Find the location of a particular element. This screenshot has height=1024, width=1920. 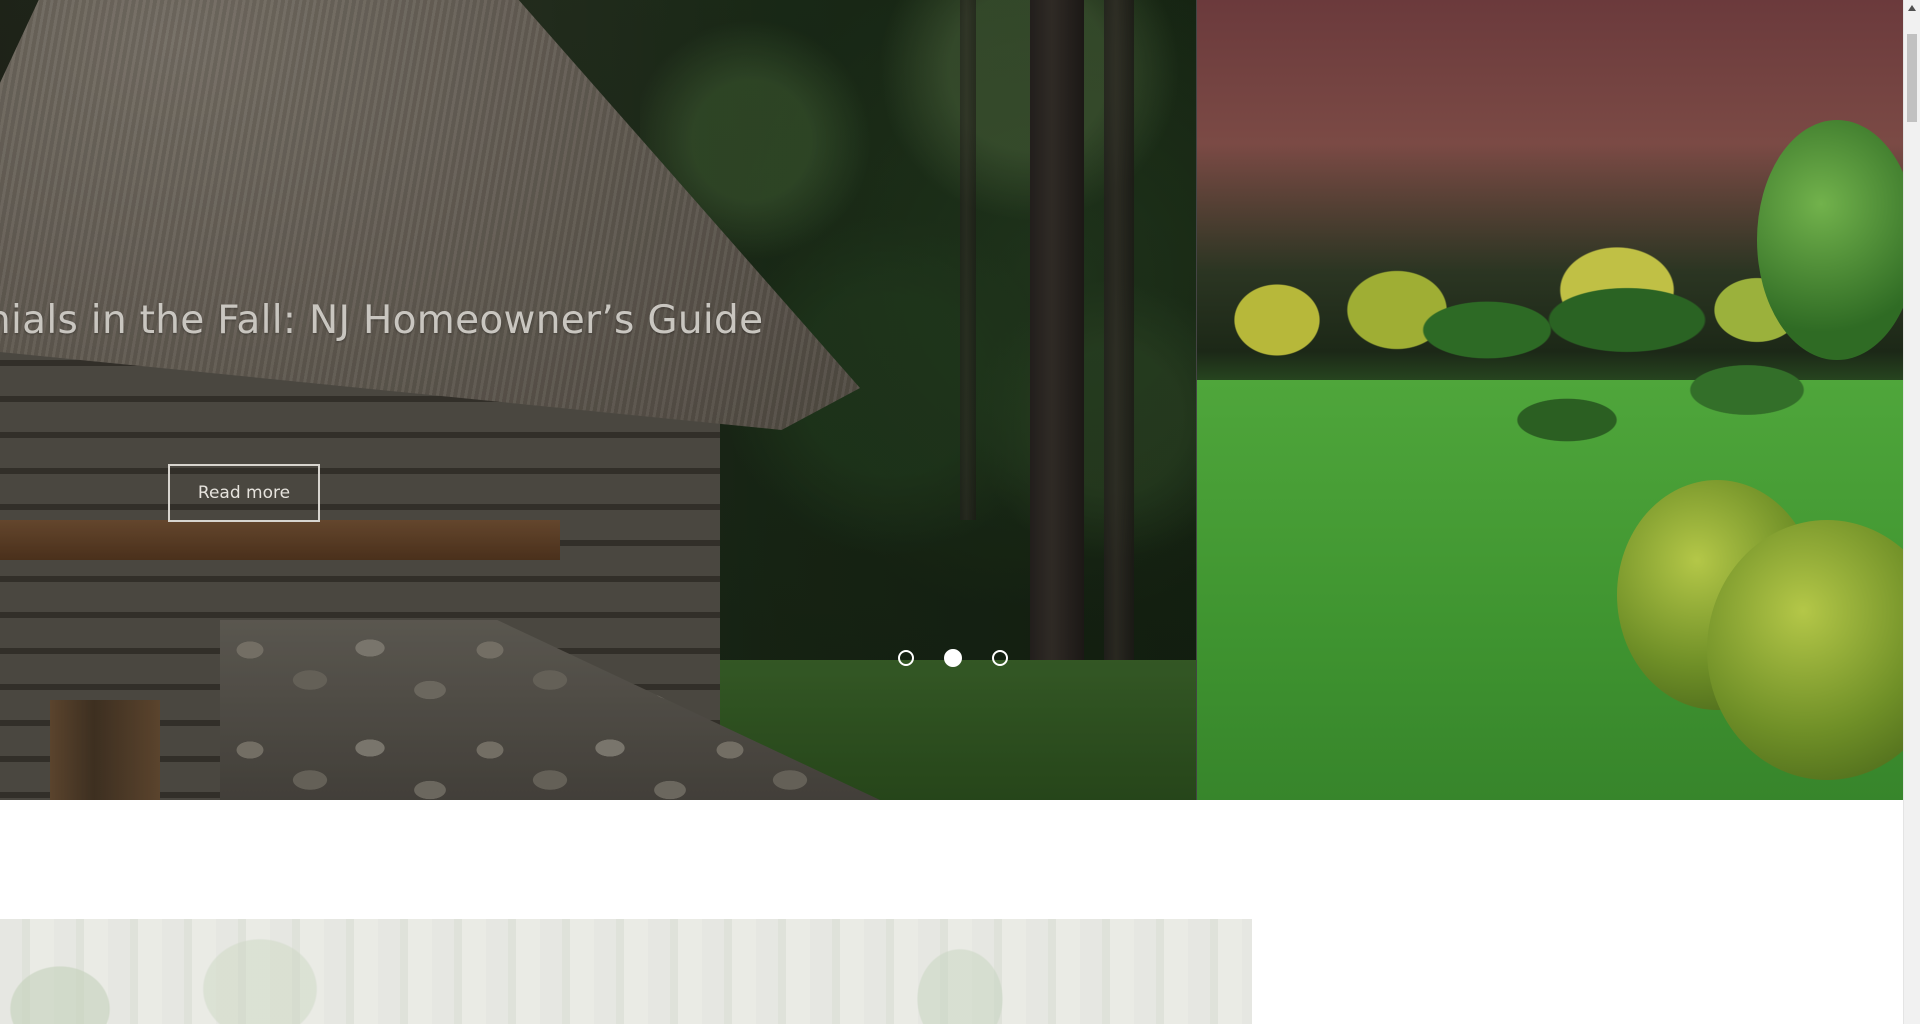

scroll-thumb is located at coordinates (1912, 78).